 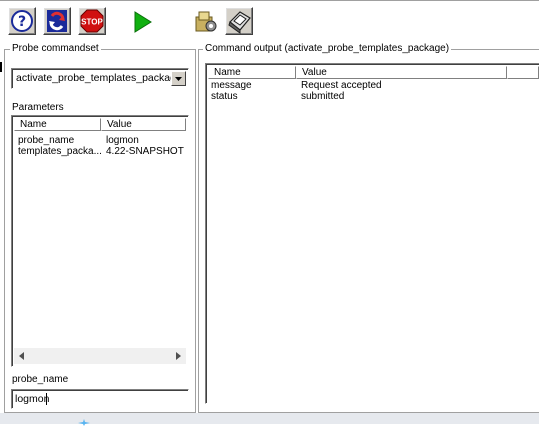 I want to click on list-item: status submitted, so click(x=373, y=96).